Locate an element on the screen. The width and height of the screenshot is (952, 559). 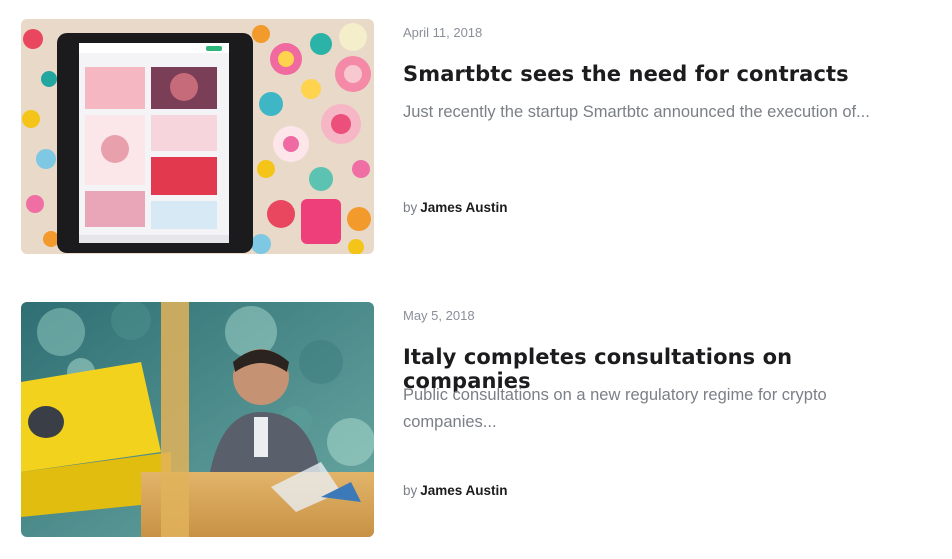
tablet-device is located at coordinates (155, 143).